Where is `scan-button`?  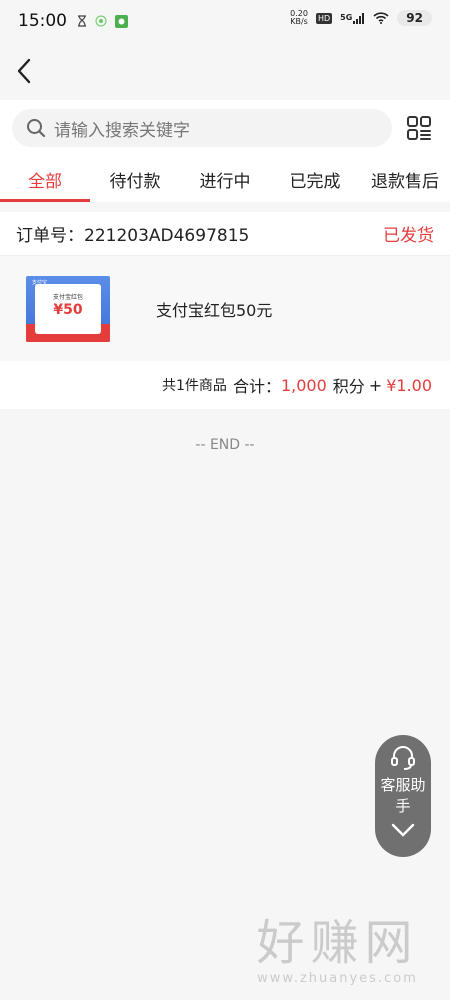
scan-button is located at coordinates (419, 128).